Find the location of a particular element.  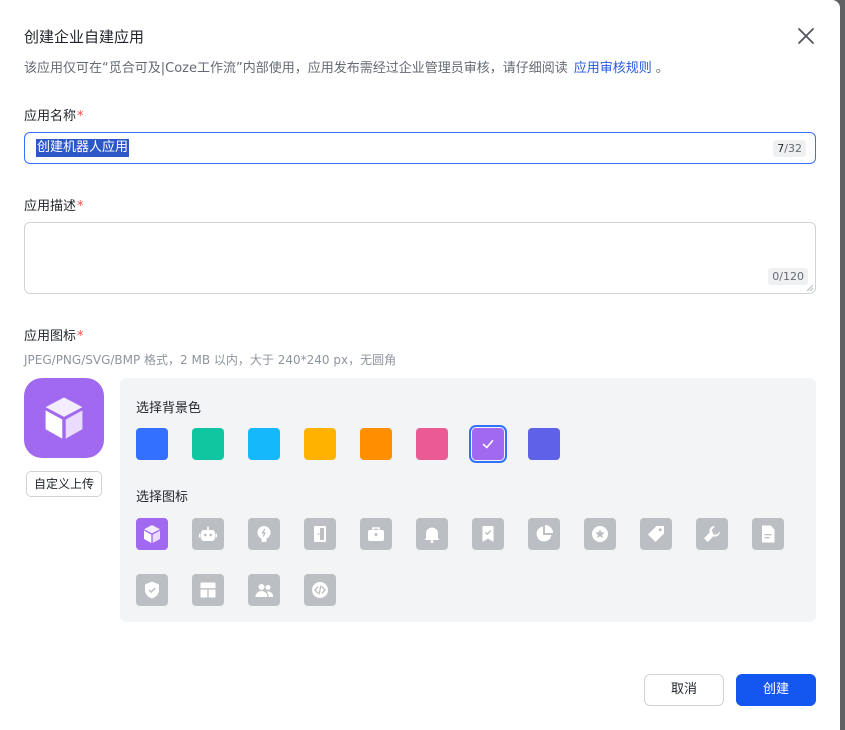

bell-icon is located at coordinates (432, 535).